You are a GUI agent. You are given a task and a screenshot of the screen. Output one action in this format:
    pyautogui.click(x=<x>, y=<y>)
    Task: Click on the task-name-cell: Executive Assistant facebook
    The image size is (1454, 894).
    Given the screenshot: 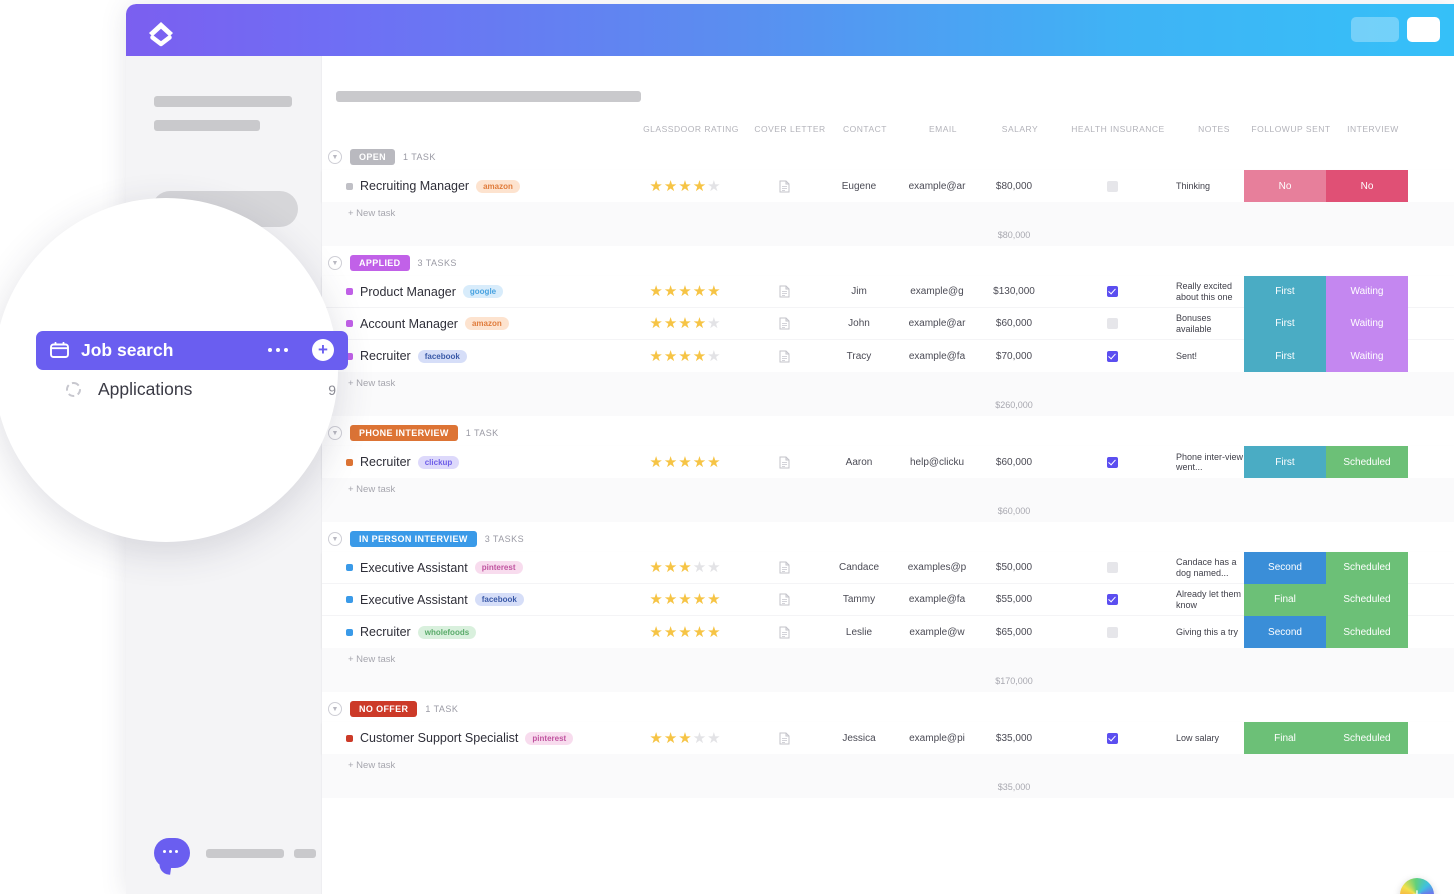 What is the action you would take?
    pyautogui.click(x=472, y=600)
    